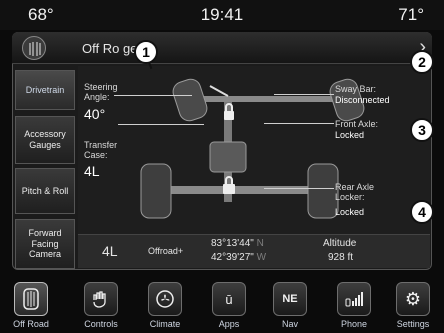 The image size is (444, 333). Describe the element at coordinates (260, 243) in the screenshot. I see `latitude-direction: N` at that location.